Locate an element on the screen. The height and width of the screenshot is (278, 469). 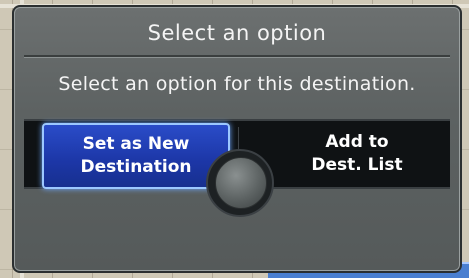
option-label-line2: Dest. List is located at coordinates (357, 165).